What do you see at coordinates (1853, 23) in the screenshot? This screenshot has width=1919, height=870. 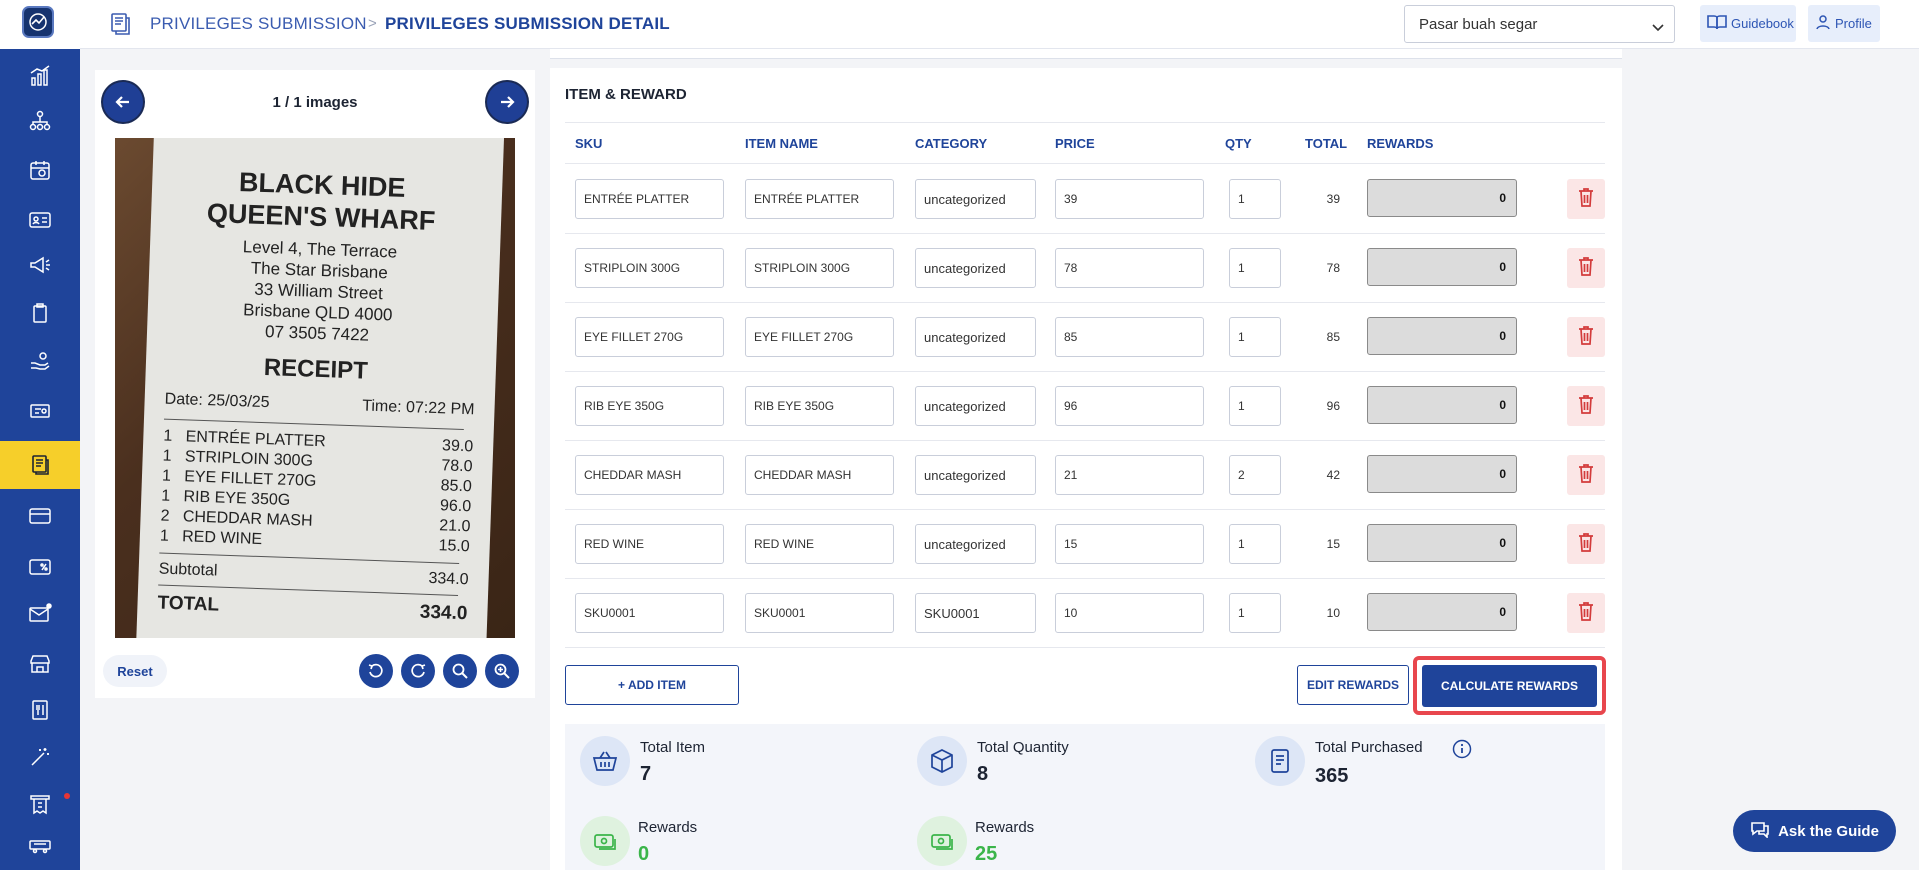 I see `profile-label: Profile` at bounding box center [1853, 23].